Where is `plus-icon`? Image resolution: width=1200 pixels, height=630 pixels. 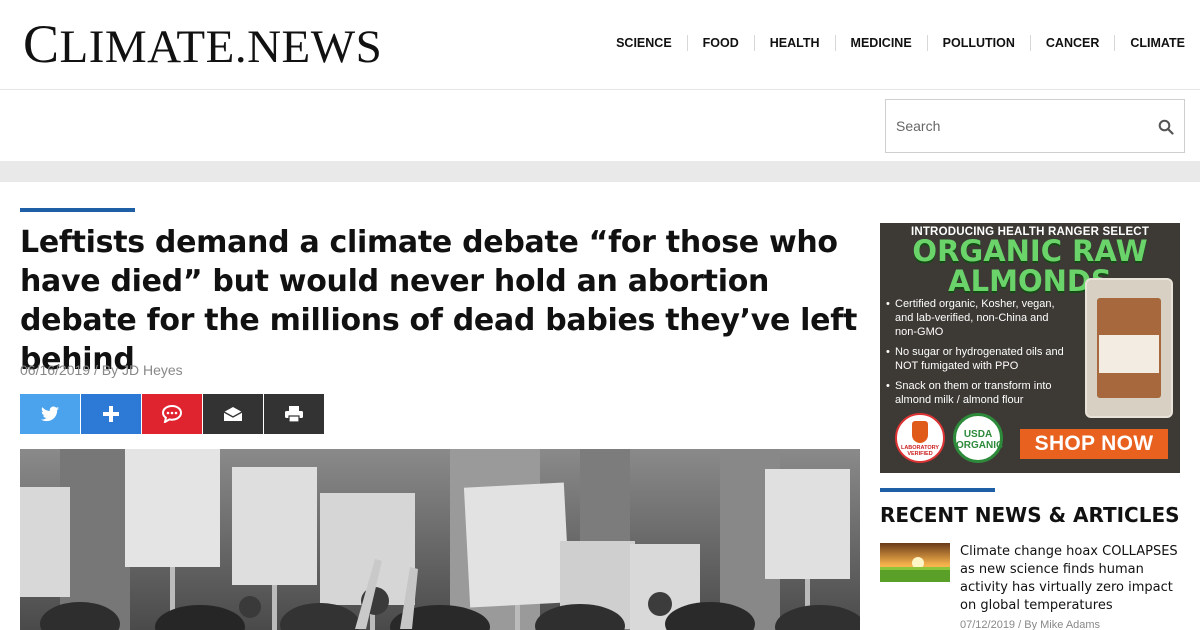
plus-icon is located at coordinates (111, 414).